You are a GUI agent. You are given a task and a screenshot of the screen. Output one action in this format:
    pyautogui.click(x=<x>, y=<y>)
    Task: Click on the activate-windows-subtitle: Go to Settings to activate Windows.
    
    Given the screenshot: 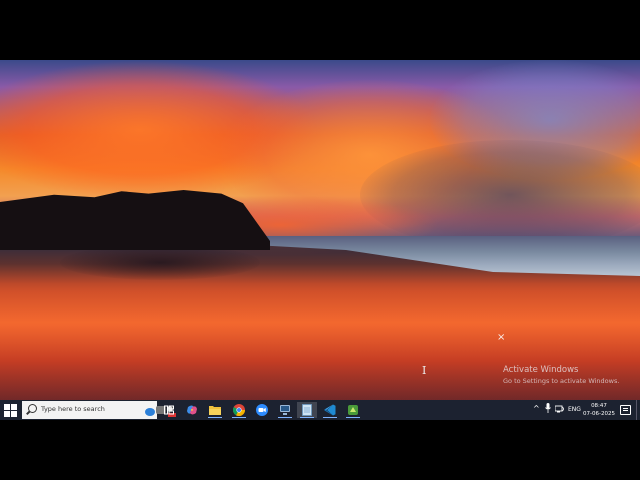 What is the action you would take?
    pyautogui.click(x=561, y=381)
    